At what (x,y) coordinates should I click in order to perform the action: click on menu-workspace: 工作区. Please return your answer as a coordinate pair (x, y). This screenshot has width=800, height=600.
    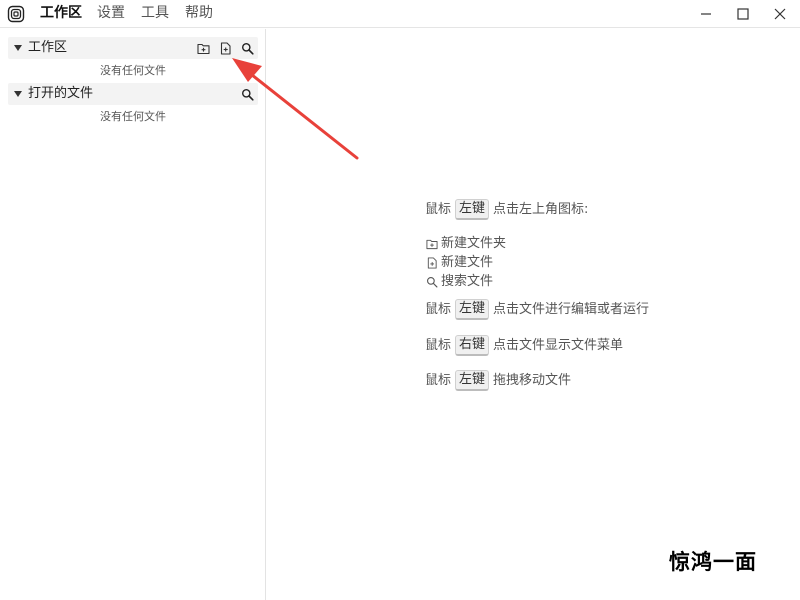
    Looking at the image, I should click on (61, 13).